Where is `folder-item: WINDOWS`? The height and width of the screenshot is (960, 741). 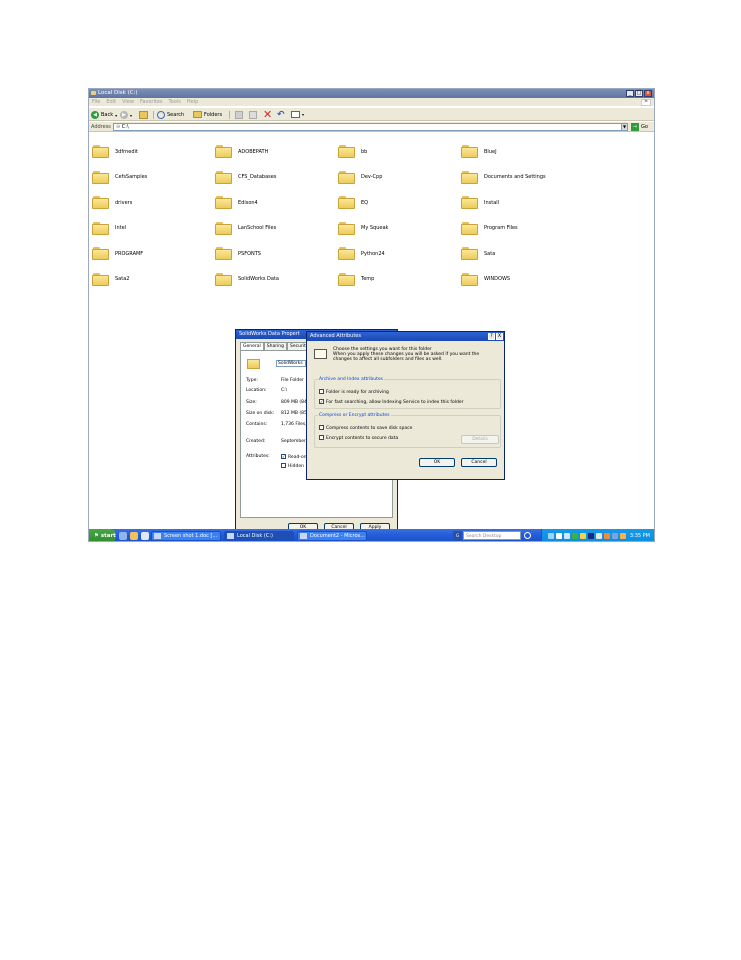
folder-item: WINDOWS is located at coordinates (522, 279).